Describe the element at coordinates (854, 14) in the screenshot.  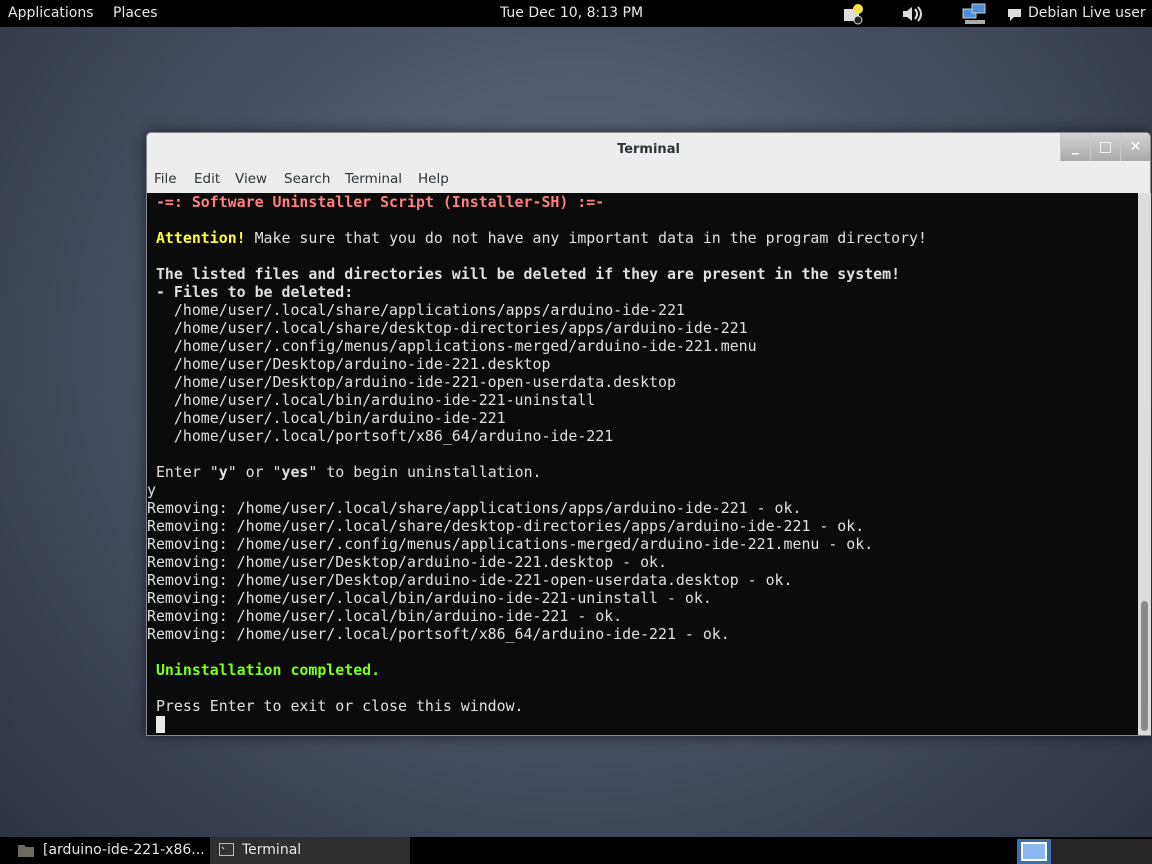
I see `mail-notification-icon` at that location.